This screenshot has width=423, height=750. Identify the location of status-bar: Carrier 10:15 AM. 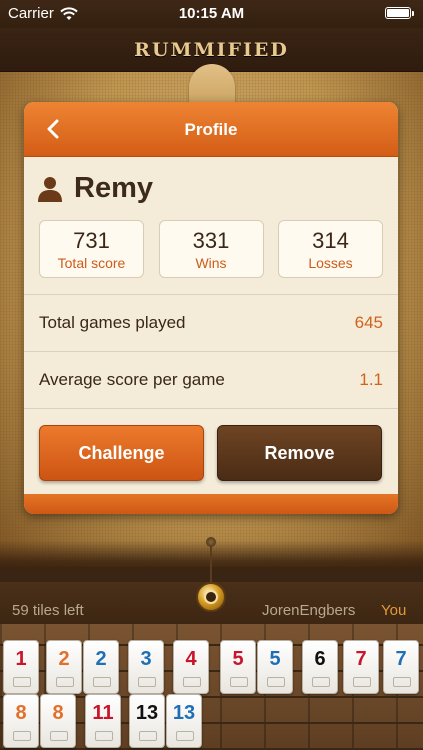
(211, 14).